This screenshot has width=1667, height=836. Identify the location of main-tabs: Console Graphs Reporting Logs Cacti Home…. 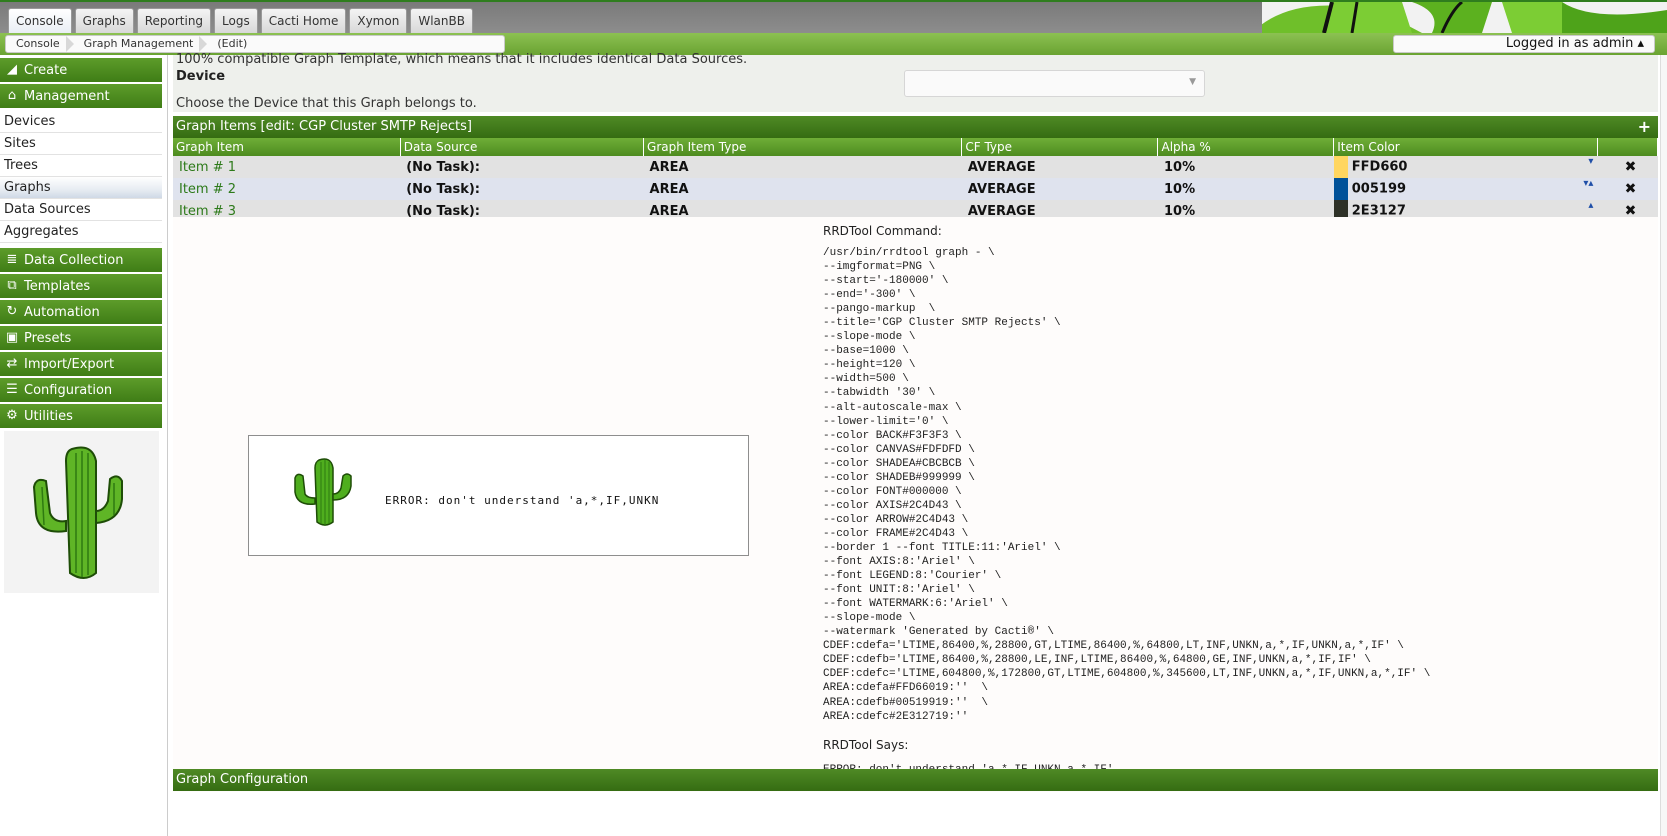
(240, 20).